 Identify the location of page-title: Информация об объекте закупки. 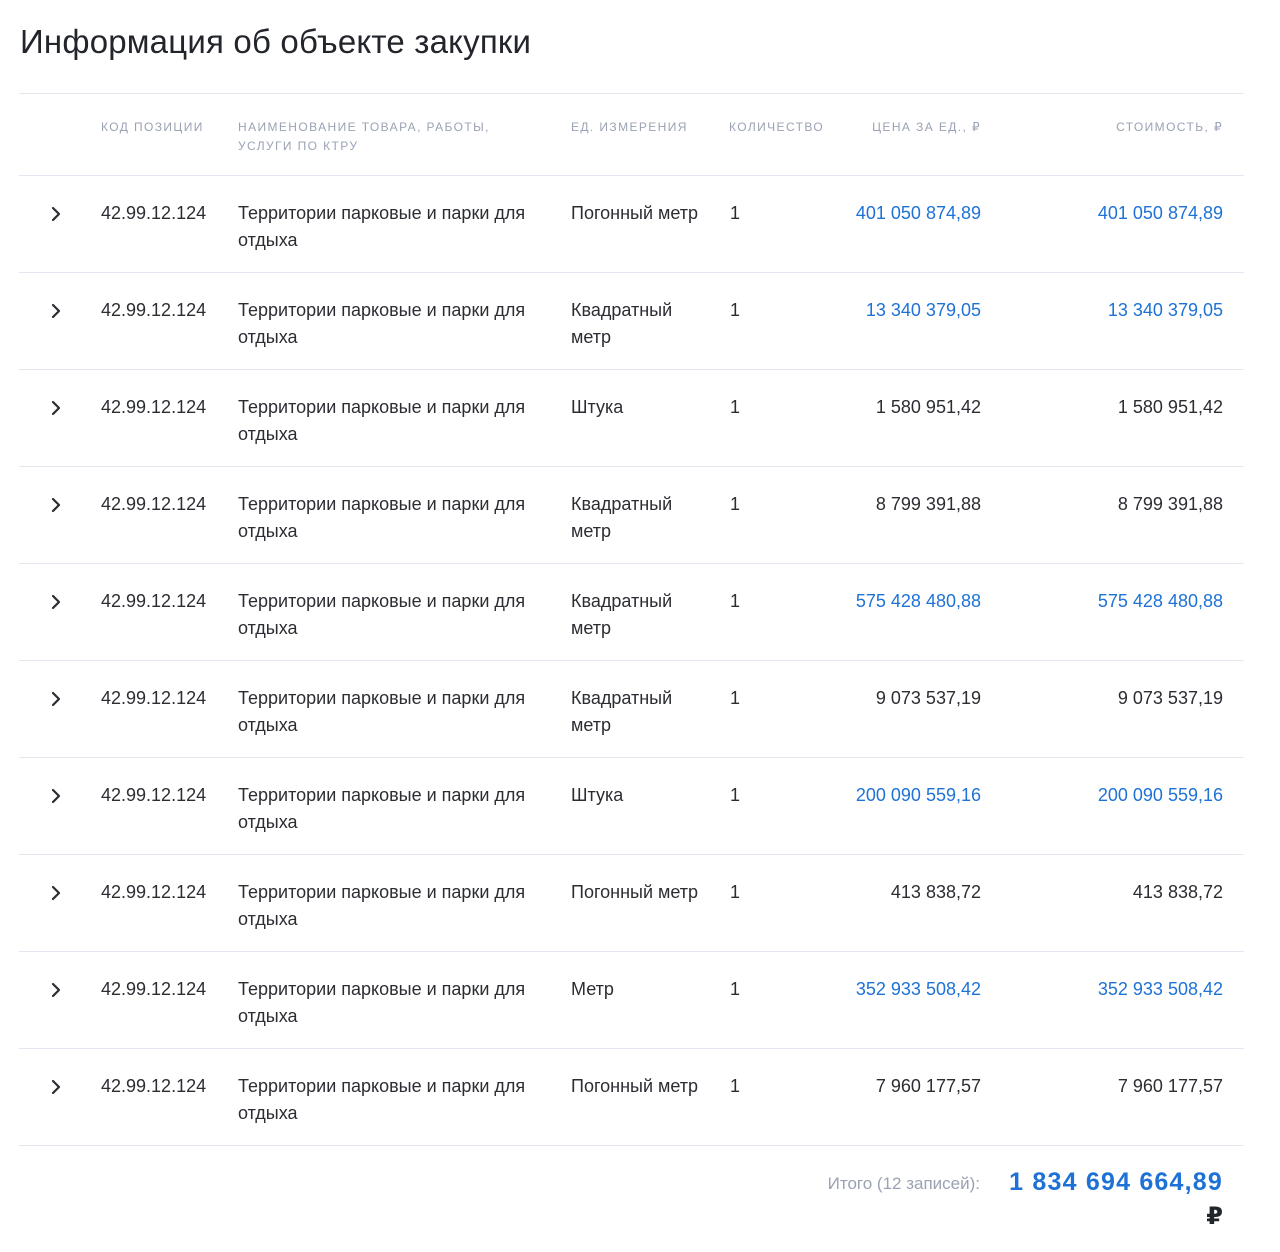
(276, 41).